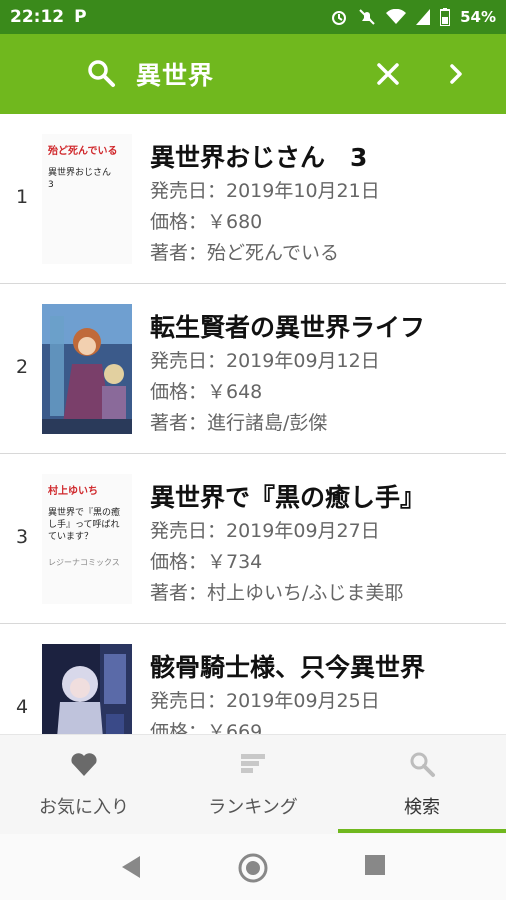 The height and width of the screenshot is (900, 506). What do you see at coordinates (265, 531) in the screenshot?
I see `release-date: 発売日：2019年09月27日` at bounding box center [265, 531].